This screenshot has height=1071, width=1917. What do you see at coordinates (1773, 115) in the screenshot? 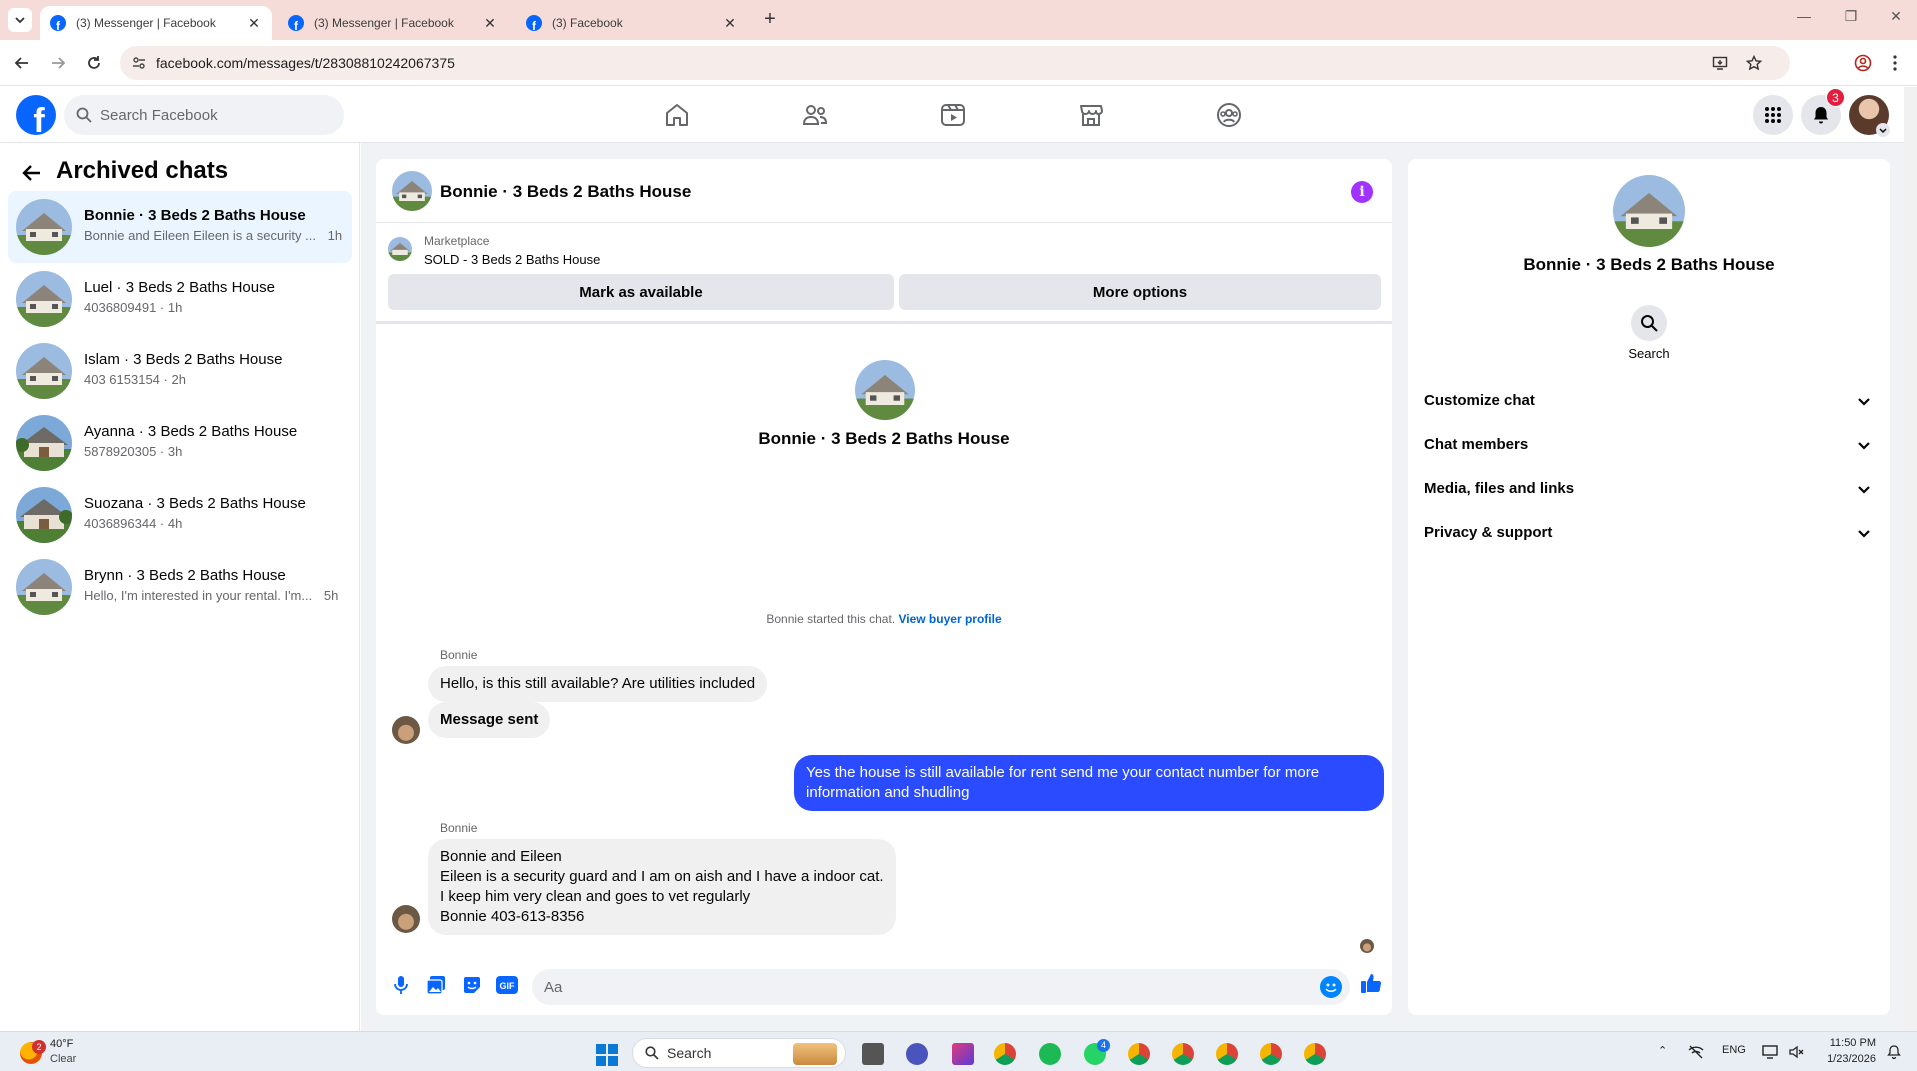
I see `menu-button` at bounding box center [1773, 115].